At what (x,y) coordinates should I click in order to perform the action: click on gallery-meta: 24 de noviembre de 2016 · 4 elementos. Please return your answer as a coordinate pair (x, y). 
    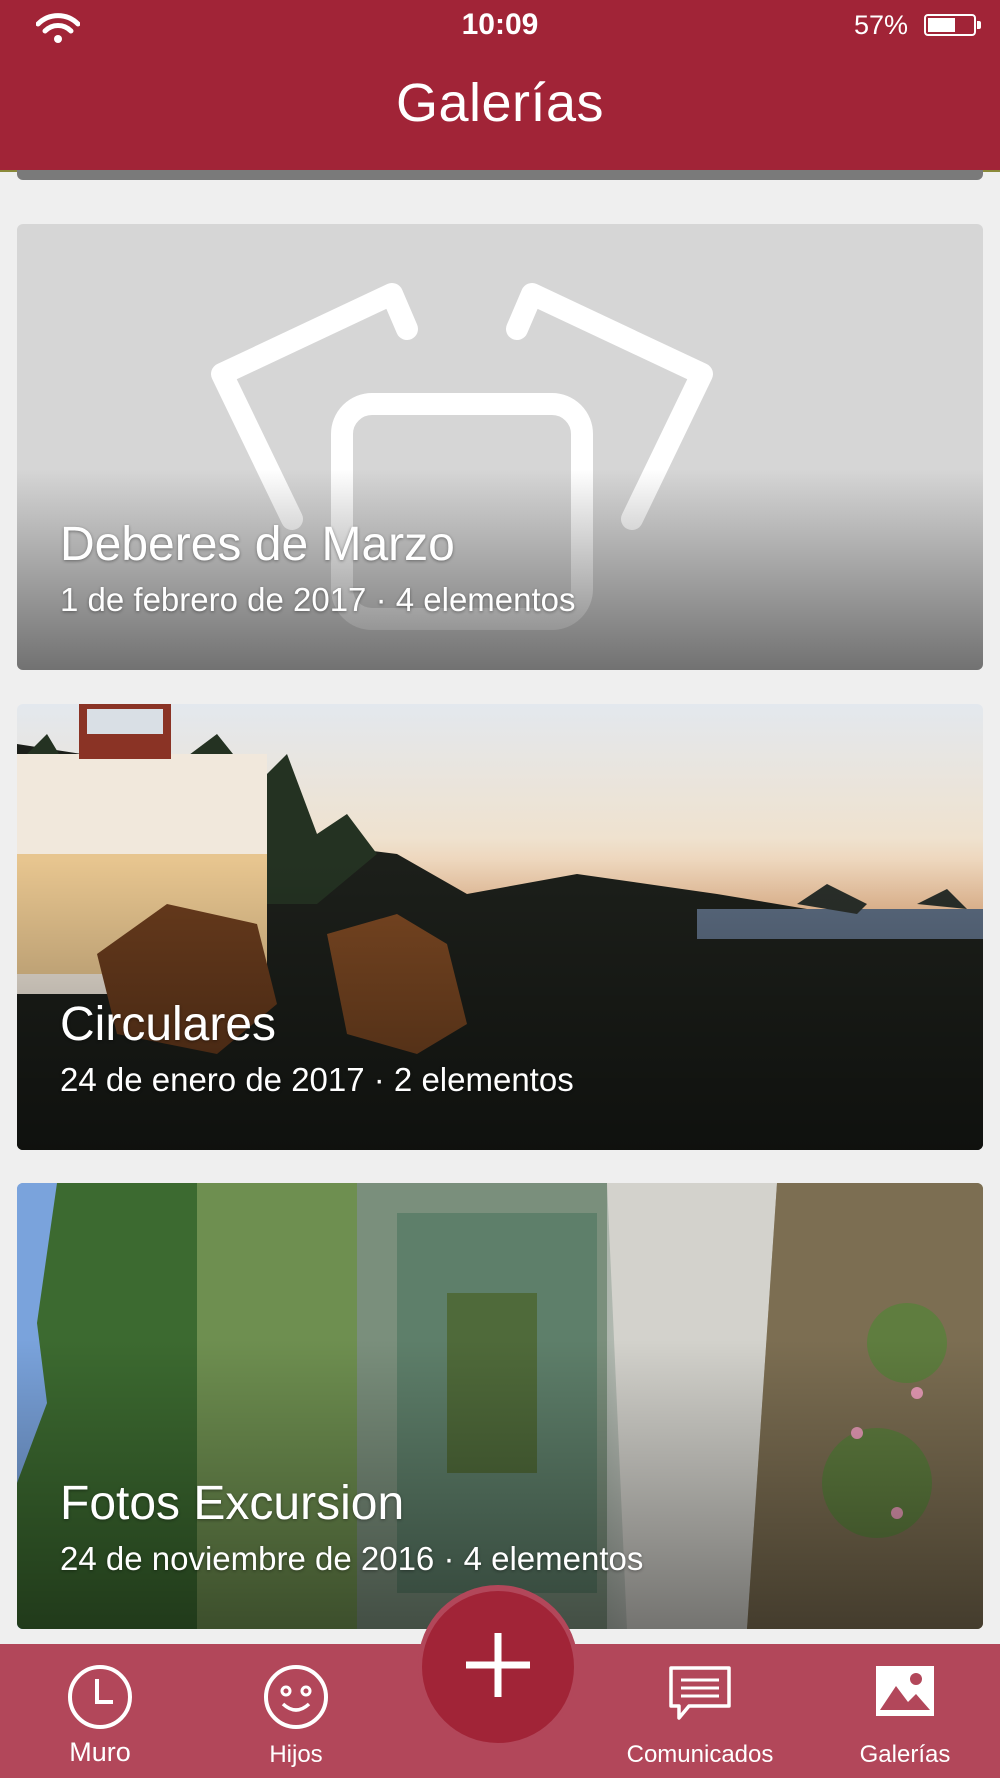
    Looking at the image, I should click on (352, 1558).